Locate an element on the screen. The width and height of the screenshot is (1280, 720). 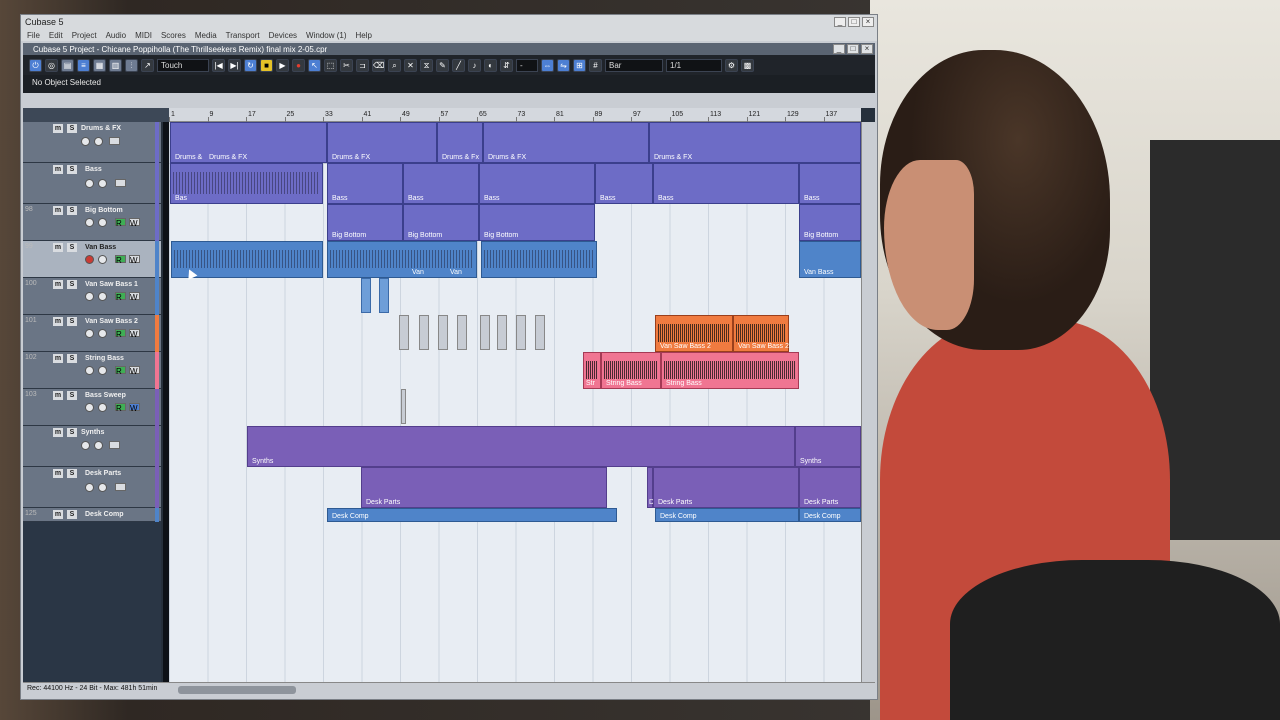
track-bass: m S Bass is located at coordinates (92, 183).